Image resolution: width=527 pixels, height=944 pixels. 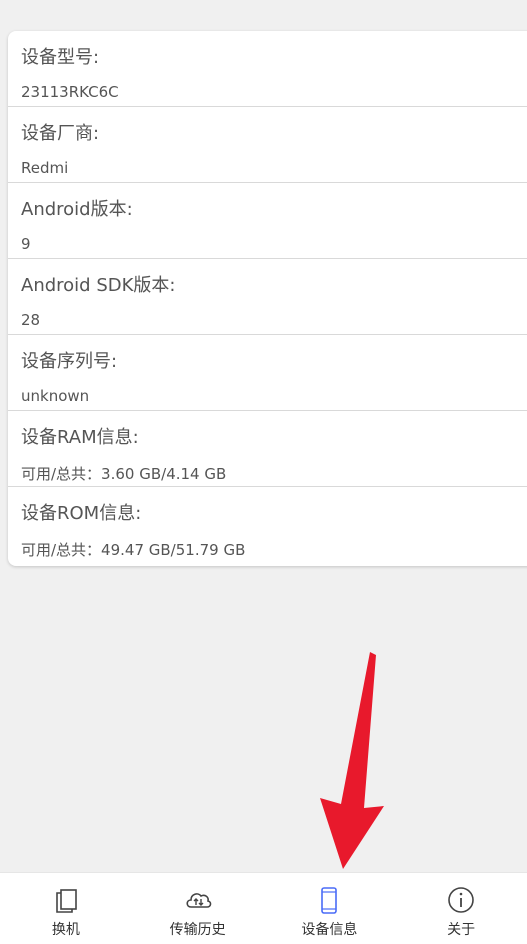 I want to click on bottom-navigation: 换机 传输历史 设备信息 关于, so click(x=263, y=908).